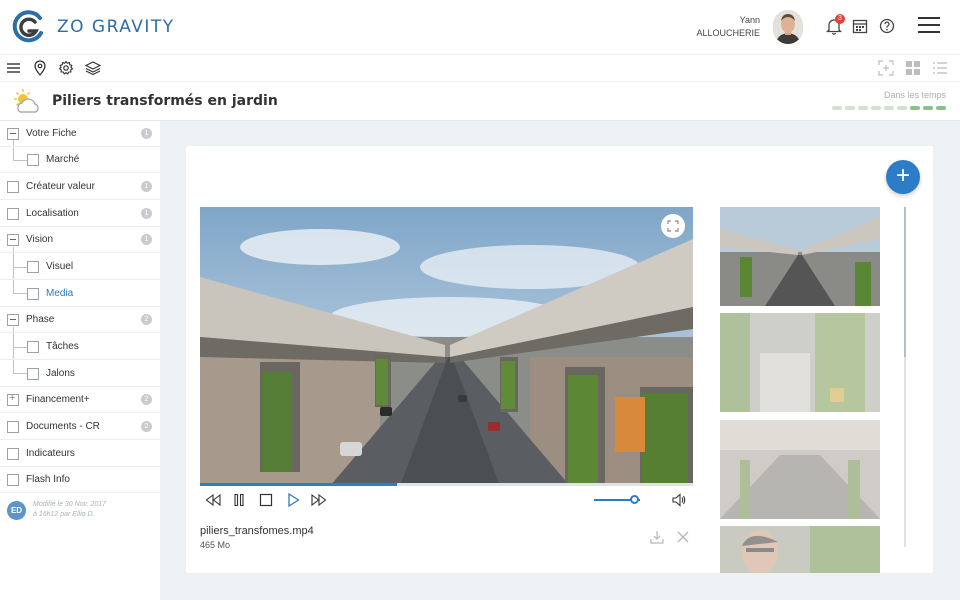 The height and width of the screenshot is (600, 960). What do you see at coordinates (913, 68) in the screenshot?
I see `grid-icon` at bounding box center [913, 68].